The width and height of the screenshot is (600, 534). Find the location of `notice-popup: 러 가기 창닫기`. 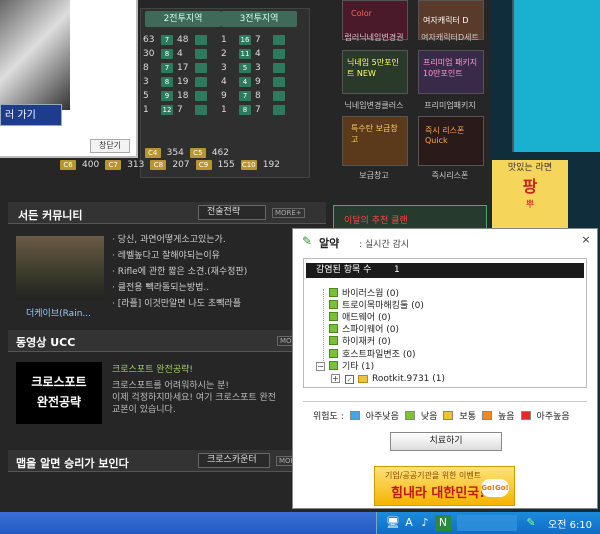

notice-popup: 러 가기 창닫기 is located at coordinates (69, 79).